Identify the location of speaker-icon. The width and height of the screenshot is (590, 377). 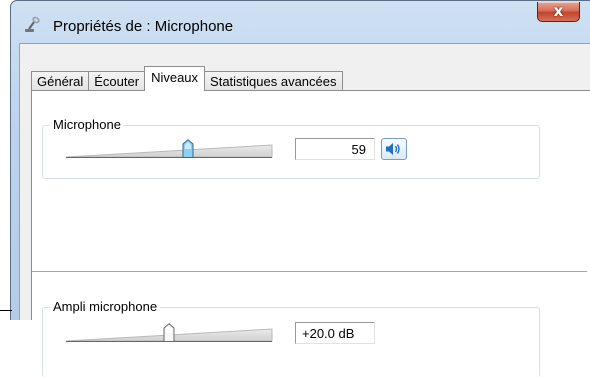
(393, 149).